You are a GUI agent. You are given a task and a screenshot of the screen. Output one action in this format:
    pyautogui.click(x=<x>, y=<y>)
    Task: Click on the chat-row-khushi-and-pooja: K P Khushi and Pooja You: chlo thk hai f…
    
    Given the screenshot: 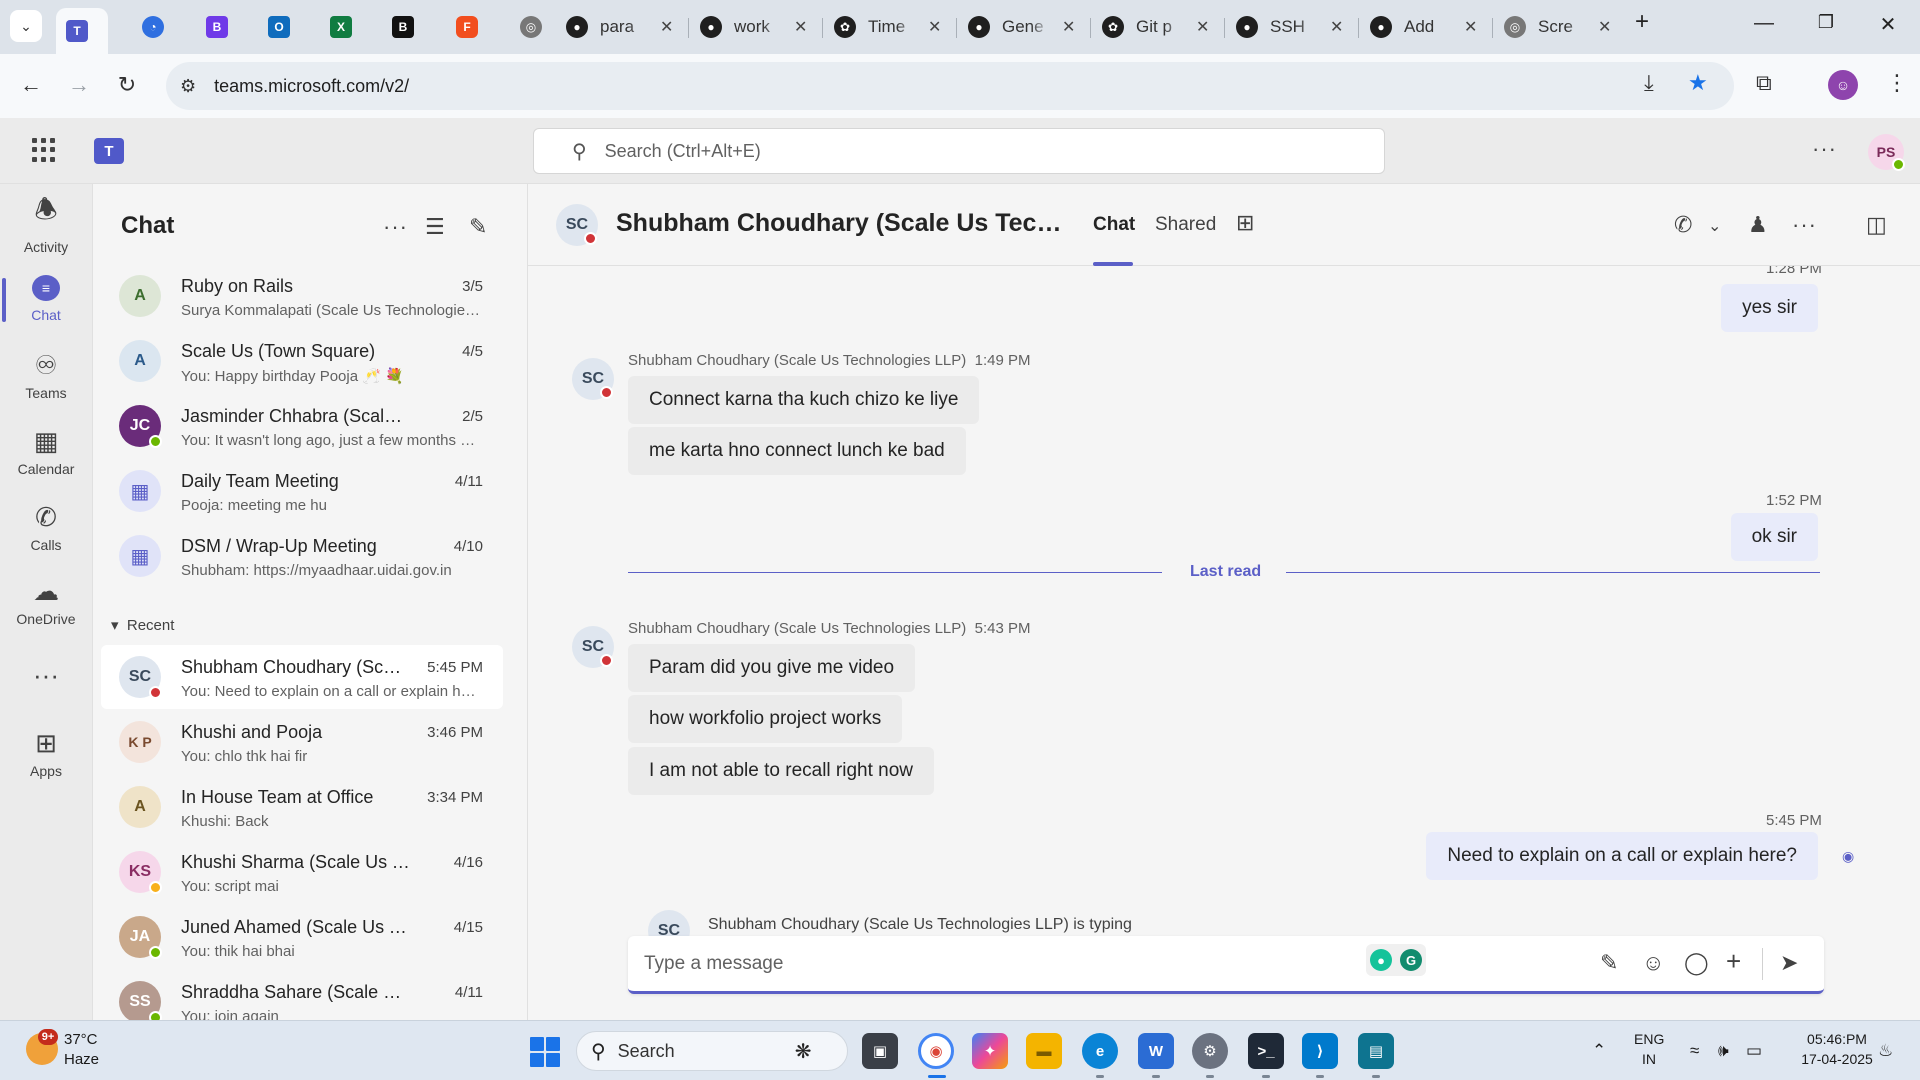 What is the action you would take?
    pyautogui.click(x=302, y=742)
    